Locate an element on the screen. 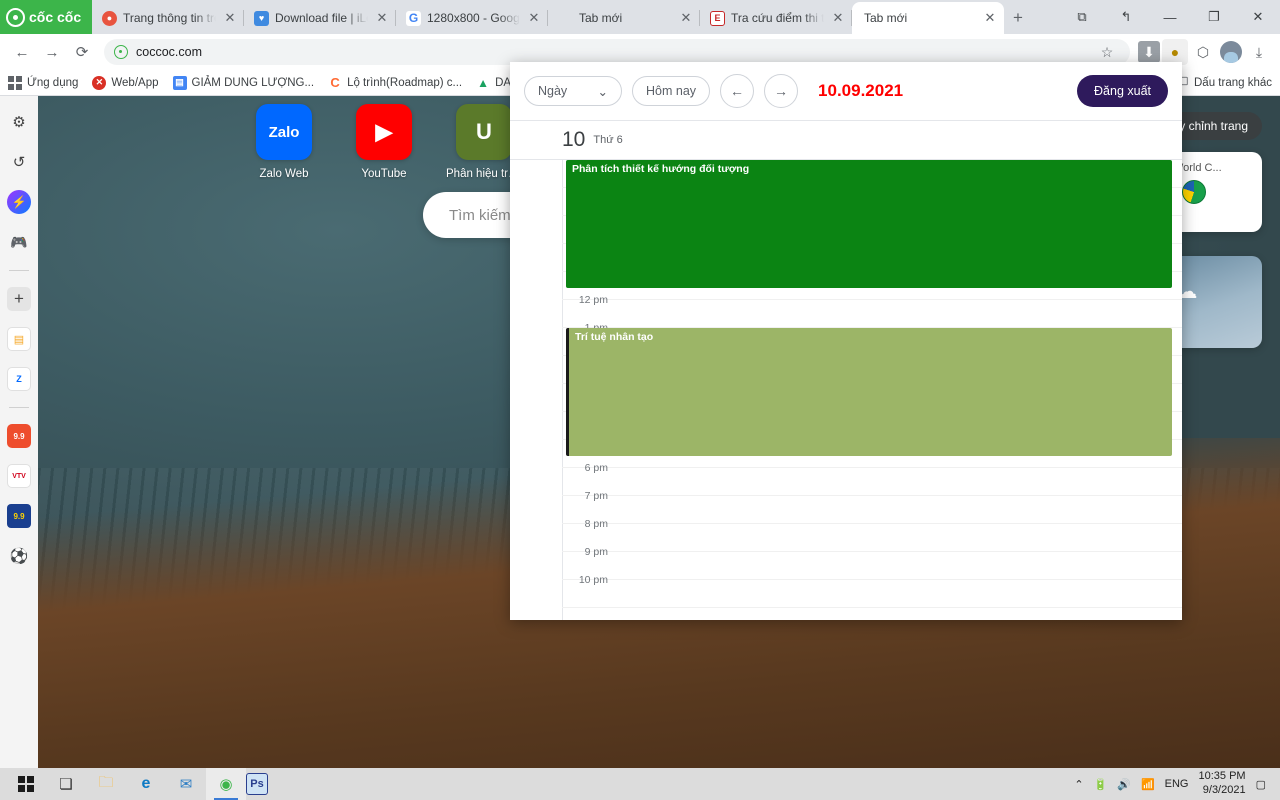 The height and width of the screenshot is (800, 1280). football-icon: ⚽ is located at coordinates (19, 556).